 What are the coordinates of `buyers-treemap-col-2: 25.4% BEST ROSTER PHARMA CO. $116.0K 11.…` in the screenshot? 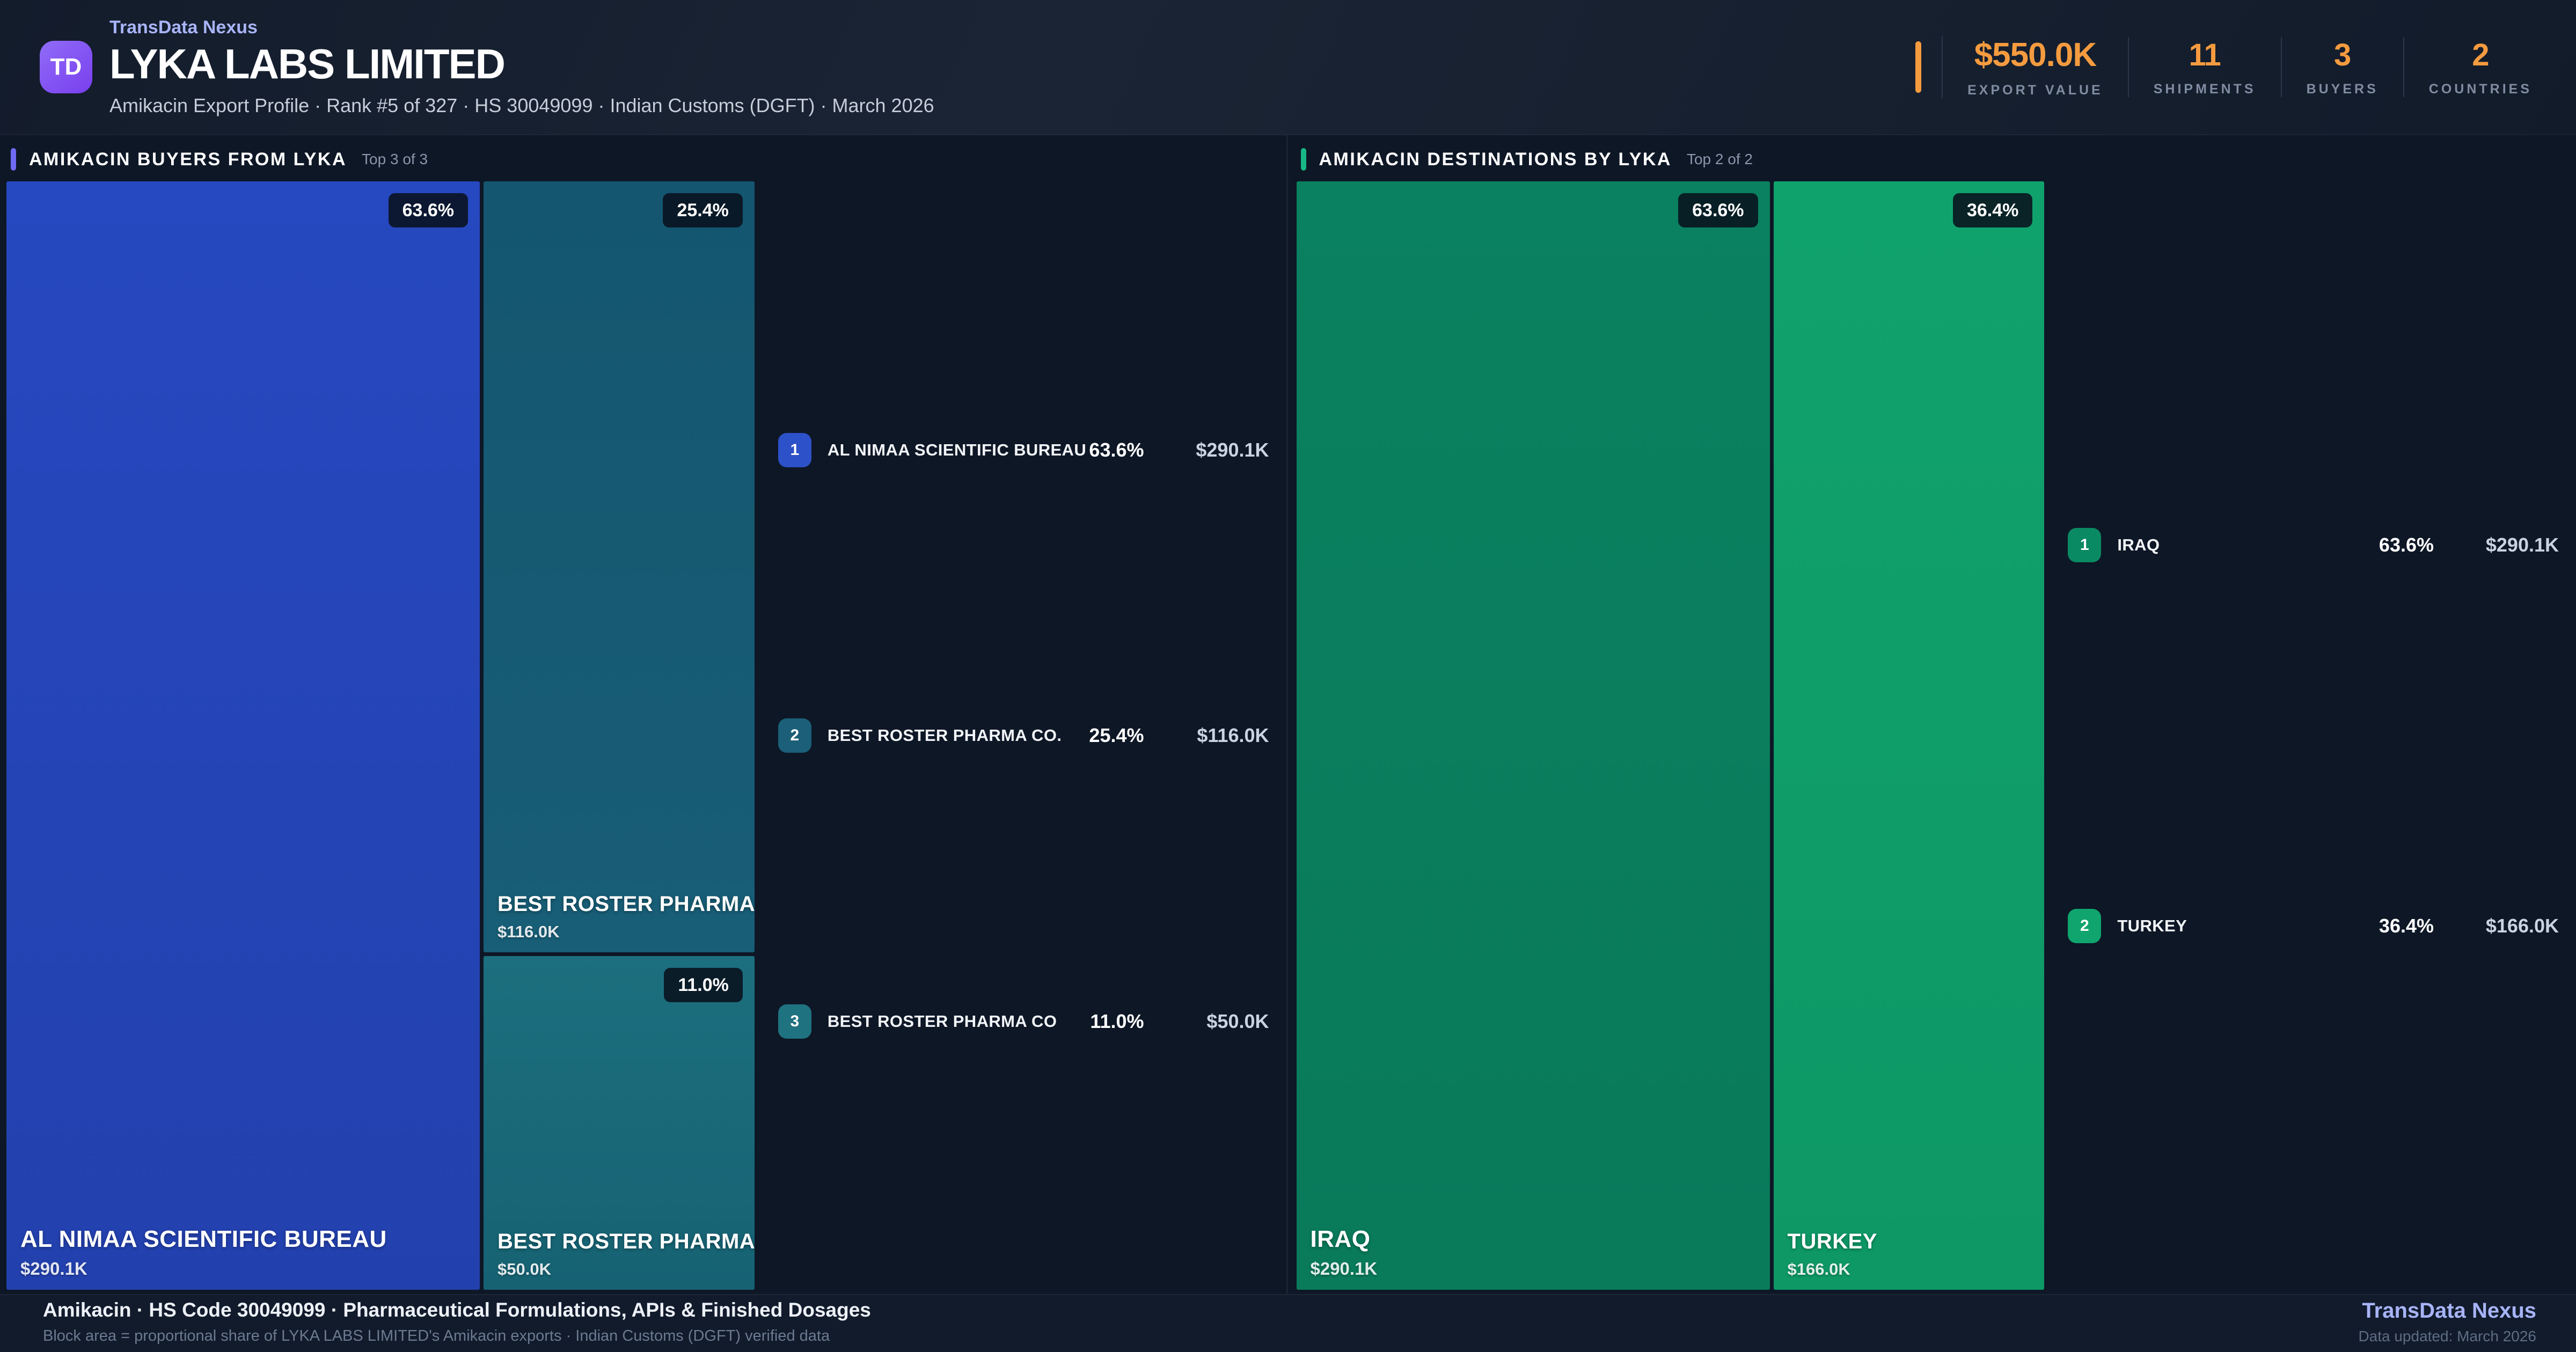 It's located at (619, 735).